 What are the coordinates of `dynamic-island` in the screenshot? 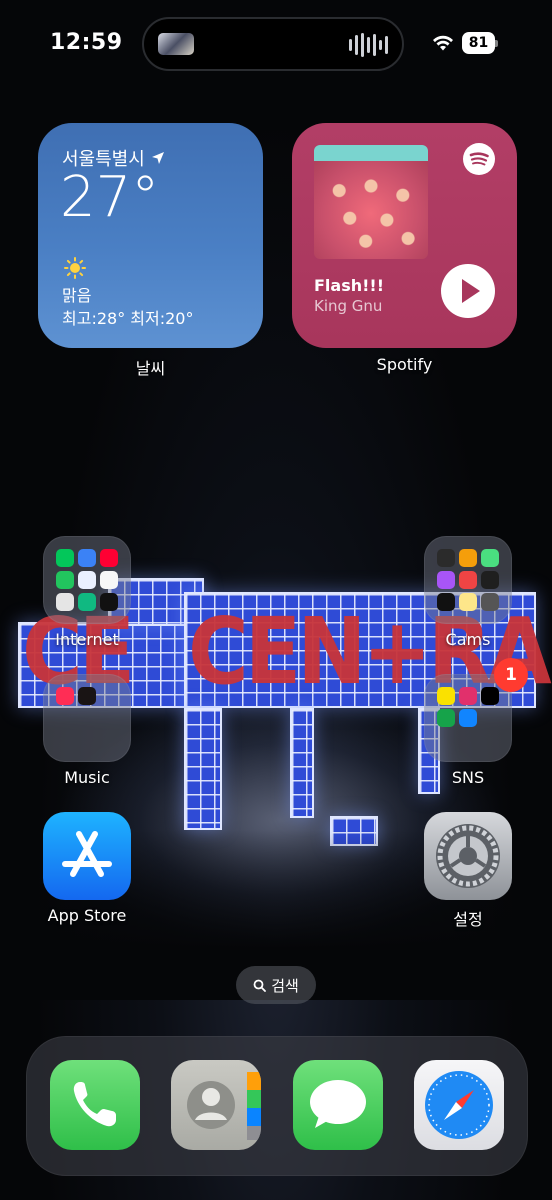 It's located at (273, 44).